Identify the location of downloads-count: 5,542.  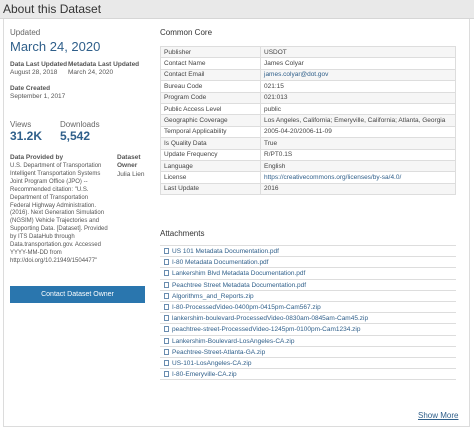
(75, 136).